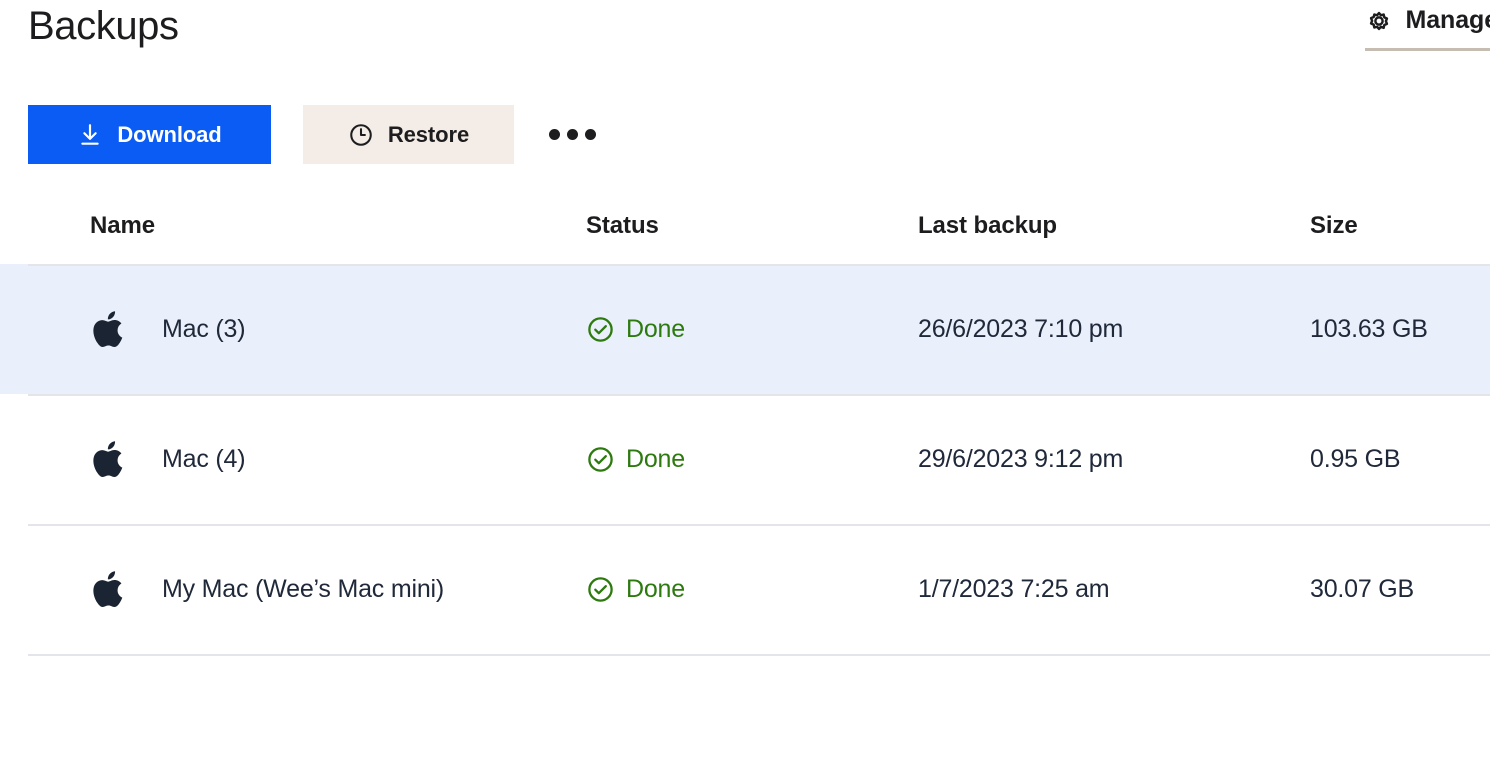  I want to click on table-bottom-divider, so click(759, 655).